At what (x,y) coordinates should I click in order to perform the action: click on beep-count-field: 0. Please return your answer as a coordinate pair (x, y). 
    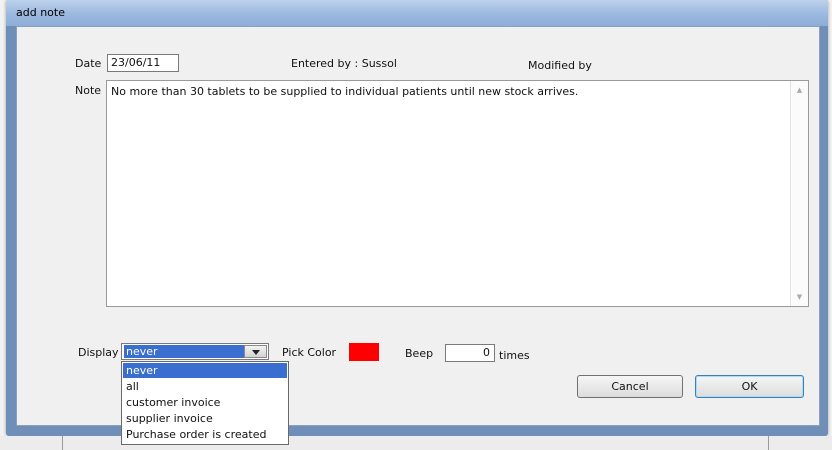
    Looking at the image, I should click on (470, 353).